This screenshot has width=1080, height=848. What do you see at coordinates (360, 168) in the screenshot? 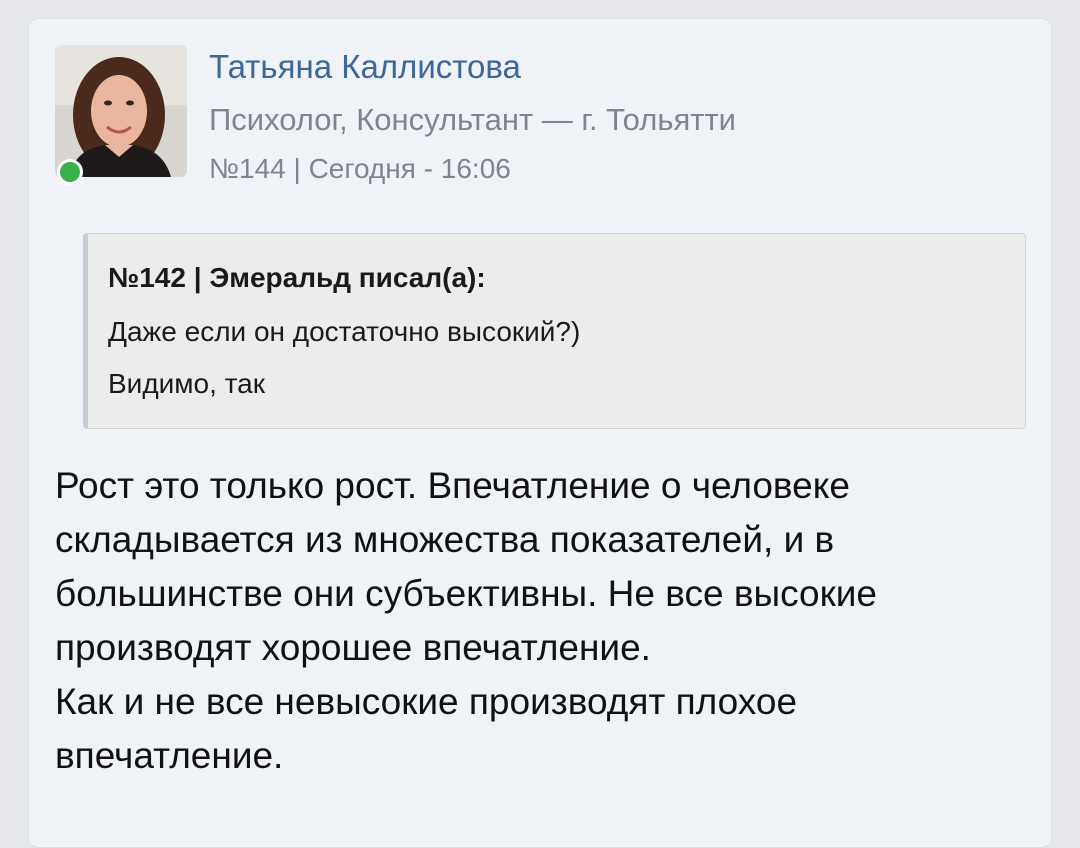
I see `post-meta: №144 | Сегодня - 16:06` at bounding box center [360, 168].